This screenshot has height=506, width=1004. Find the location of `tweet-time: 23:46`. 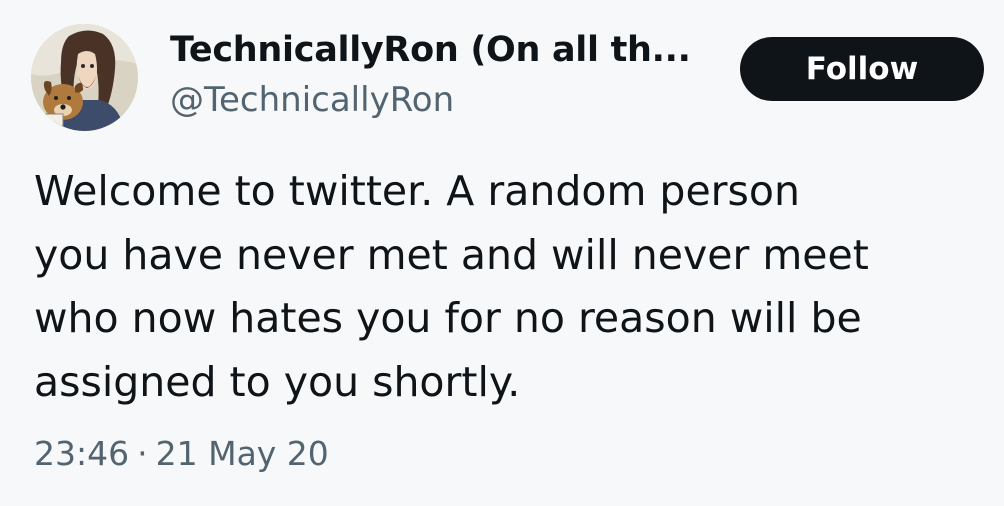

tweet-time: 23:46 is located at coordinates (81, 453).